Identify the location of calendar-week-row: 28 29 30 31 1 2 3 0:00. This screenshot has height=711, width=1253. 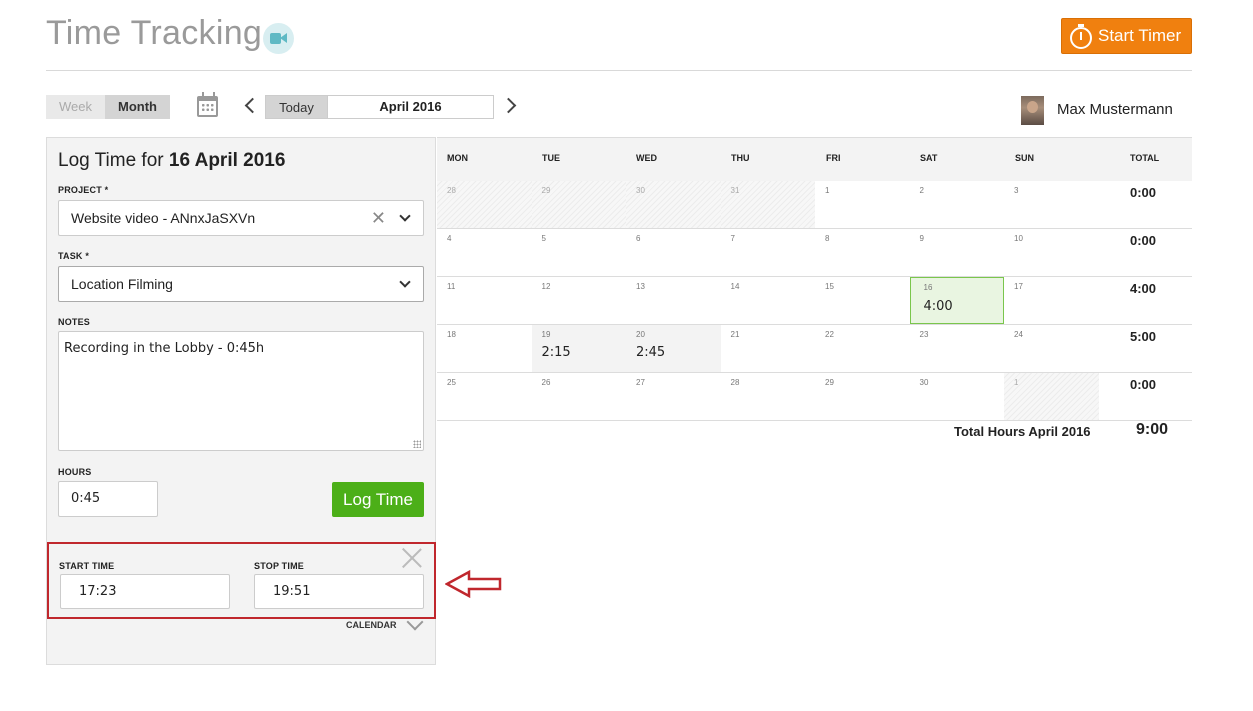
(814, 205).